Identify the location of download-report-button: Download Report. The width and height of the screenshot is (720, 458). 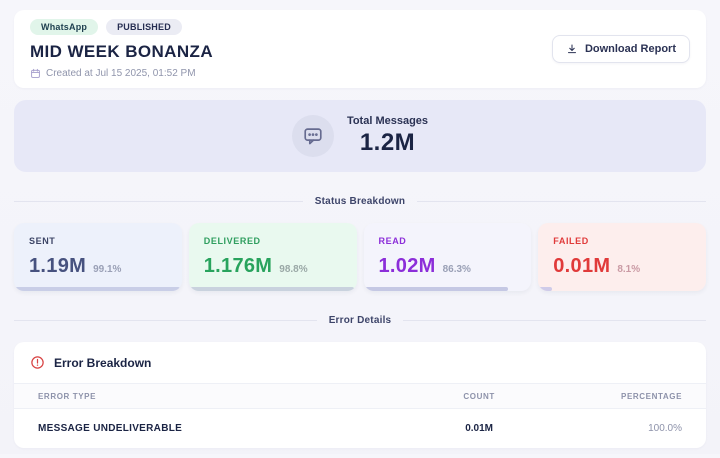
(620, 49).